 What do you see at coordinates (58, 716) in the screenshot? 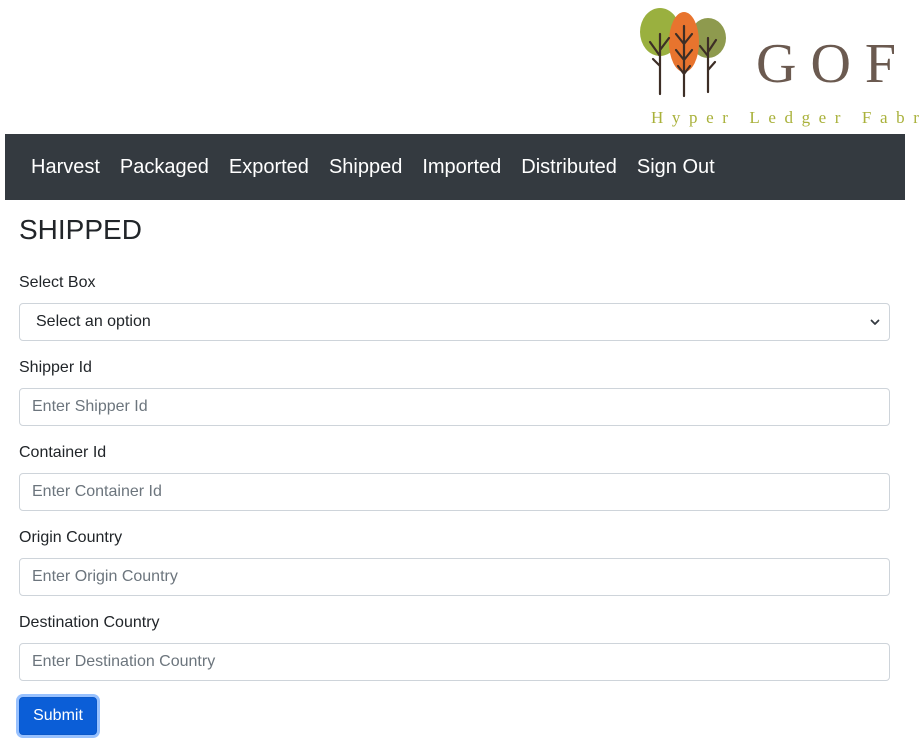
I see `submit-button: Submit` at bounding box center [58, 716].